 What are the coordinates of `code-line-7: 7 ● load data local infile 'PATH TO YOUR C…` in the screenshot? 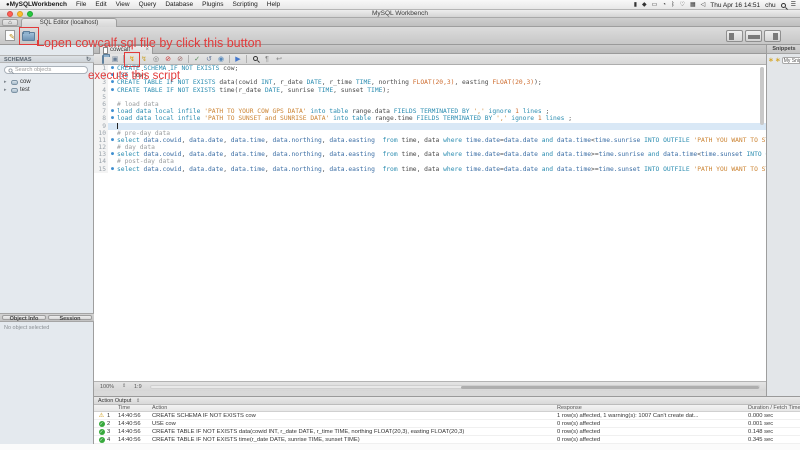 It's located at (430, 112).